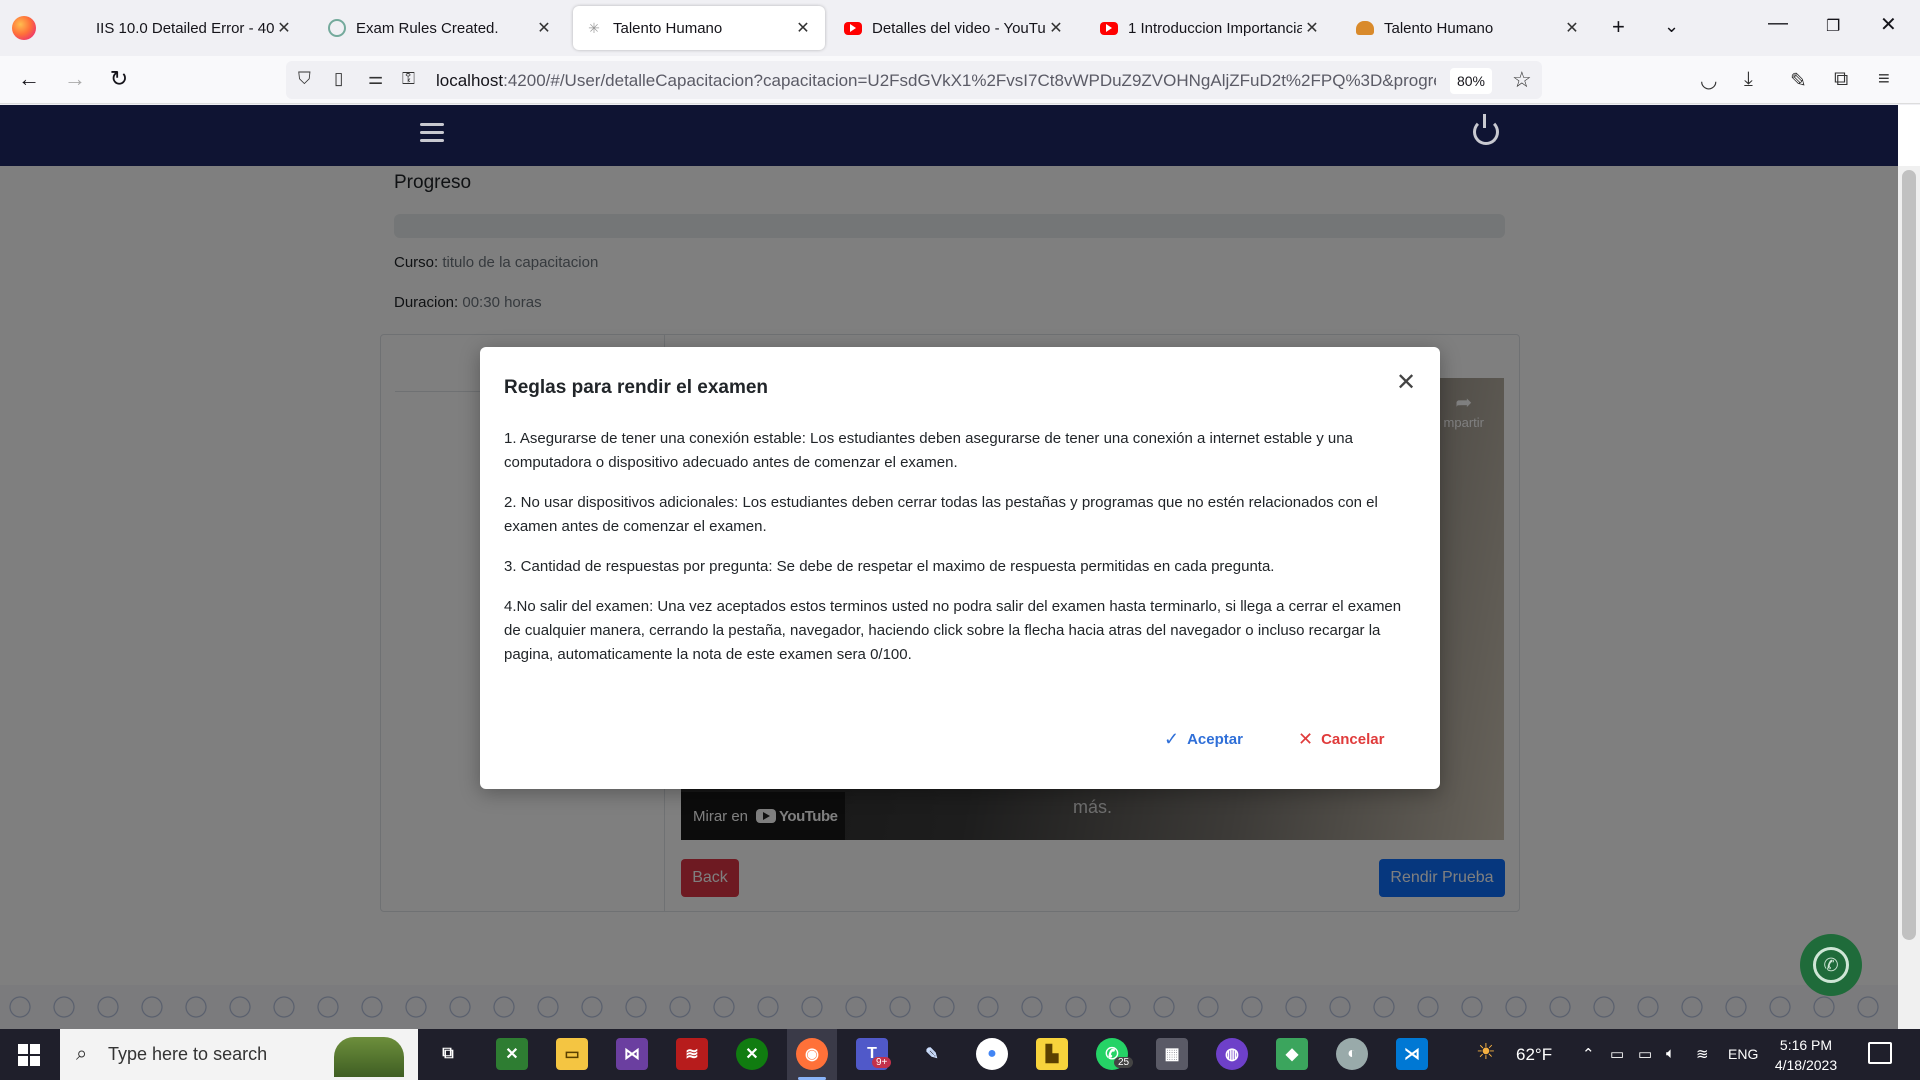 This screenshot has height=1080, width=1920. I want to click on check-icon: ✓, so click(1172, 739).